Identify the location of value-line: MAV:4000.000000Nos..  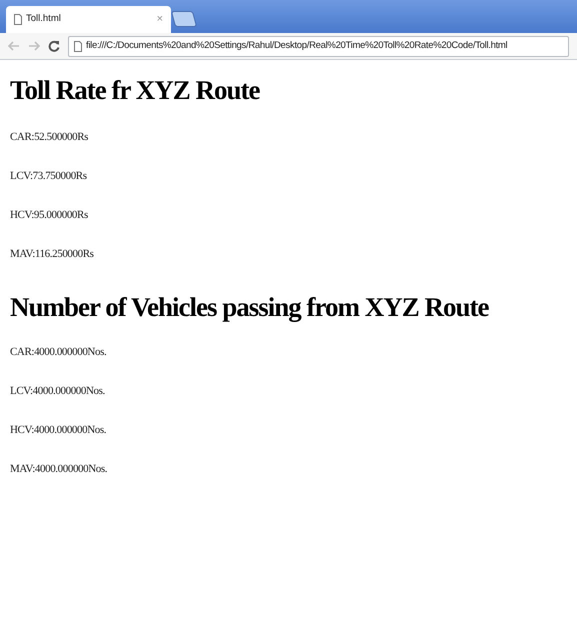
(59, 469).